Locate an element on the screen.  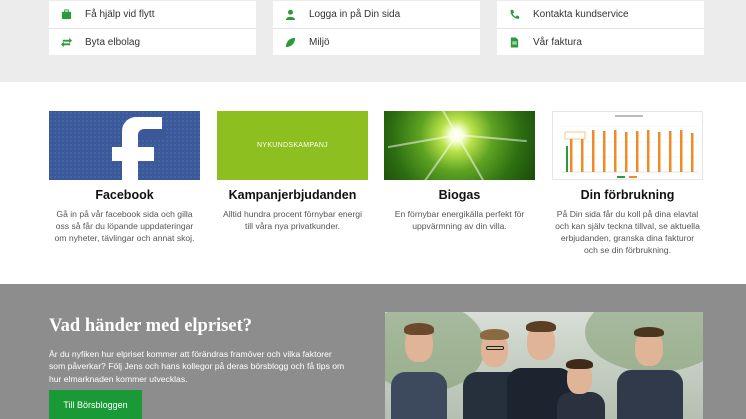
consumption-chart-image is located at coordinates (627, 145).